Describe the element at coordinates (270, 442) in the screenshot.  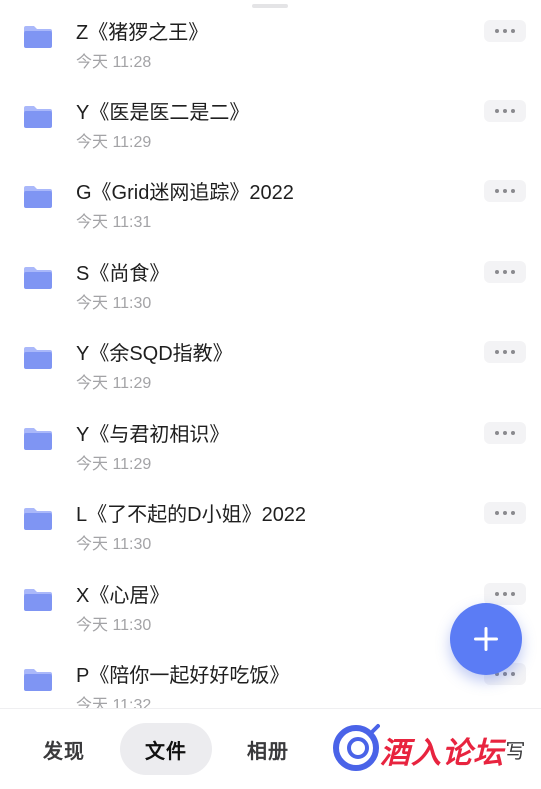
I see `list-item: Y《与君初相识》 今天 11:29` at that location.